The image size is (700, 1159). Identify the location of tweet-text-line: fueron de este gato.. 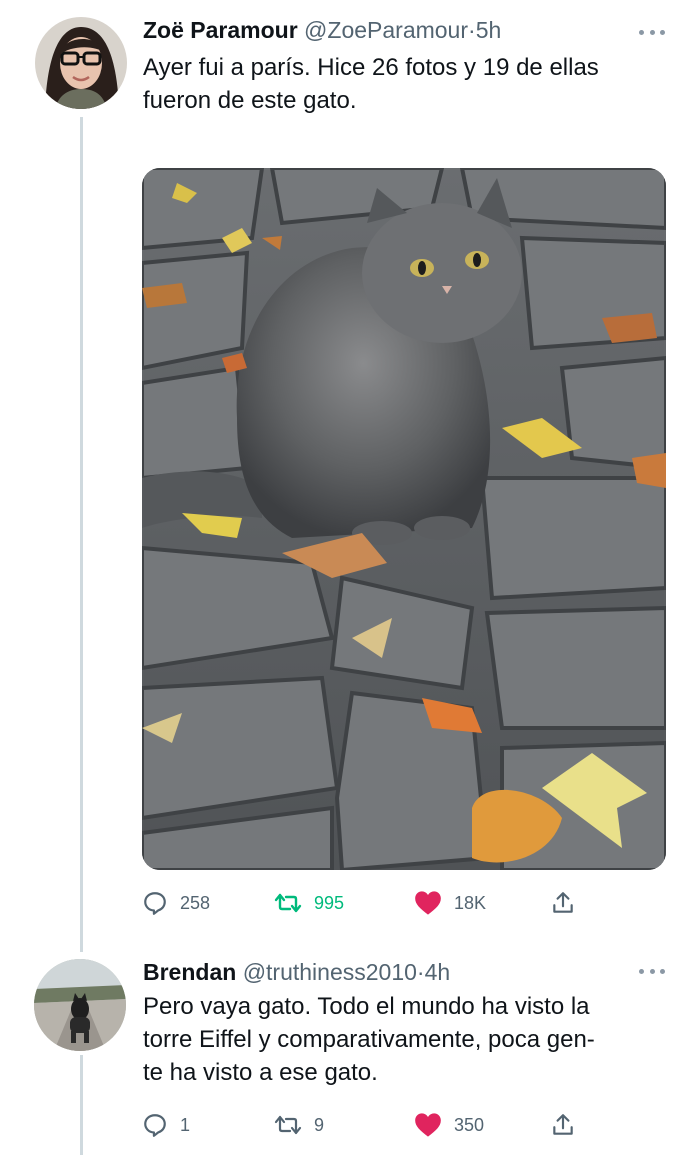
(250, 100).